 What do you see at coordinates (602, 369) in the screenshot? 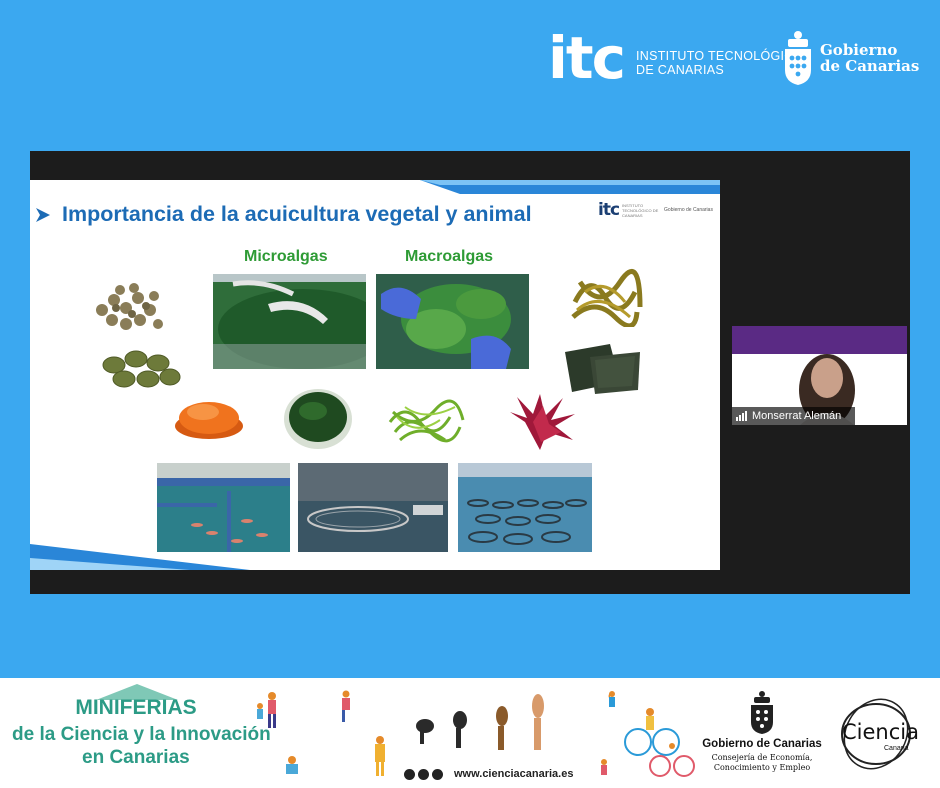
I see `nori-sheets-image` at bounding box center [602, 369].